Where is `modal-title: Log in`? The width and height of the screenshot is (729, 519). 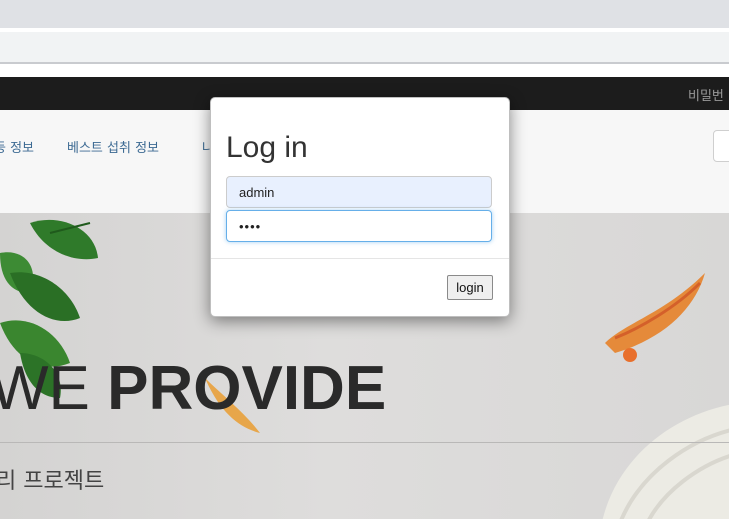 modal-title: Log in is located at coordinates (267, 147).